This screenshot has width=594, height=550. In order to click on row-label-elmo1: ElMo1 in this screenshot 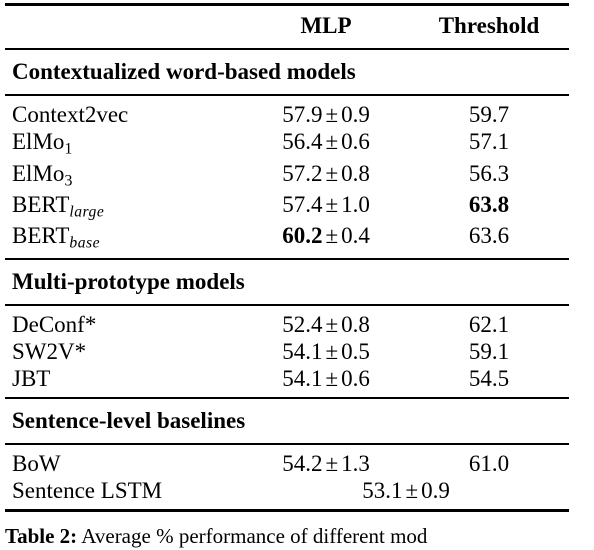, I will do `click(124, 144)`.